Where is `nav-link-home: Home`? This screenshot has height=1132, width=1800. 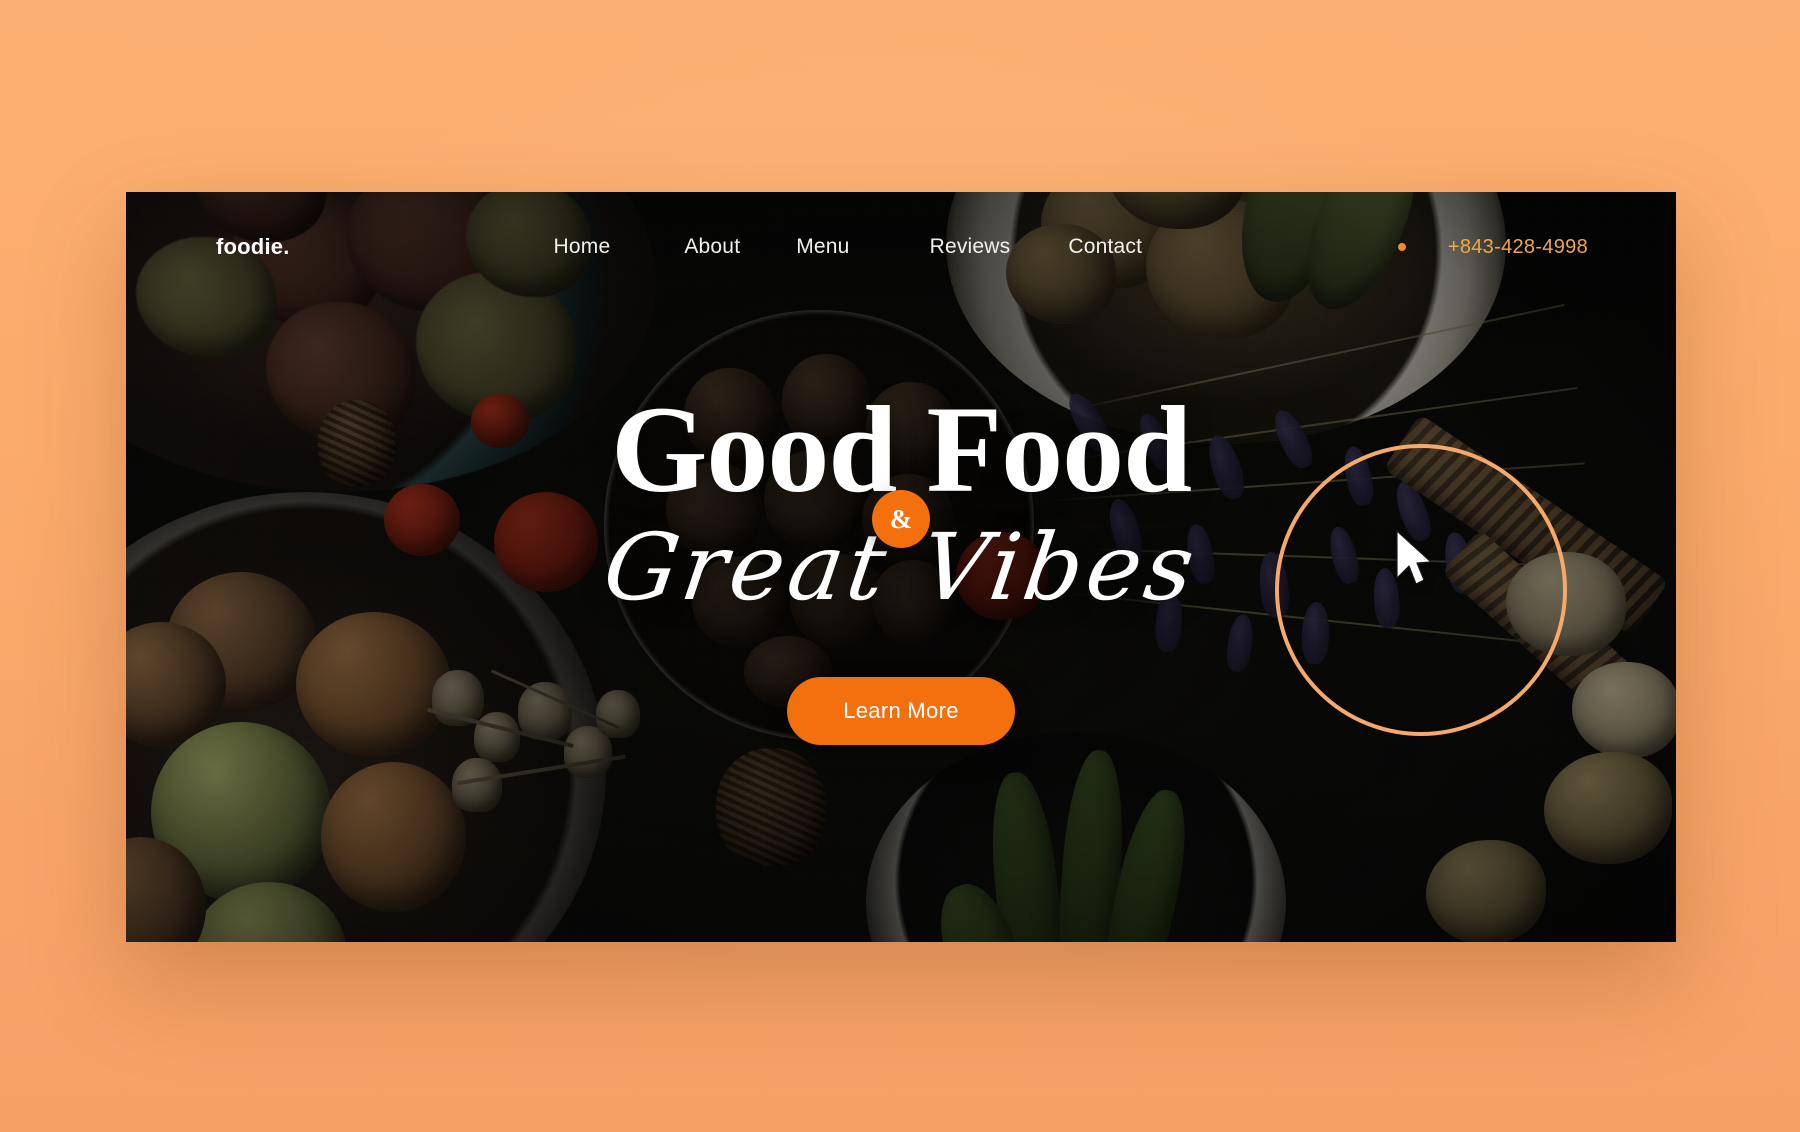 nav-link-home: Home is located at coordinates (582, 247).